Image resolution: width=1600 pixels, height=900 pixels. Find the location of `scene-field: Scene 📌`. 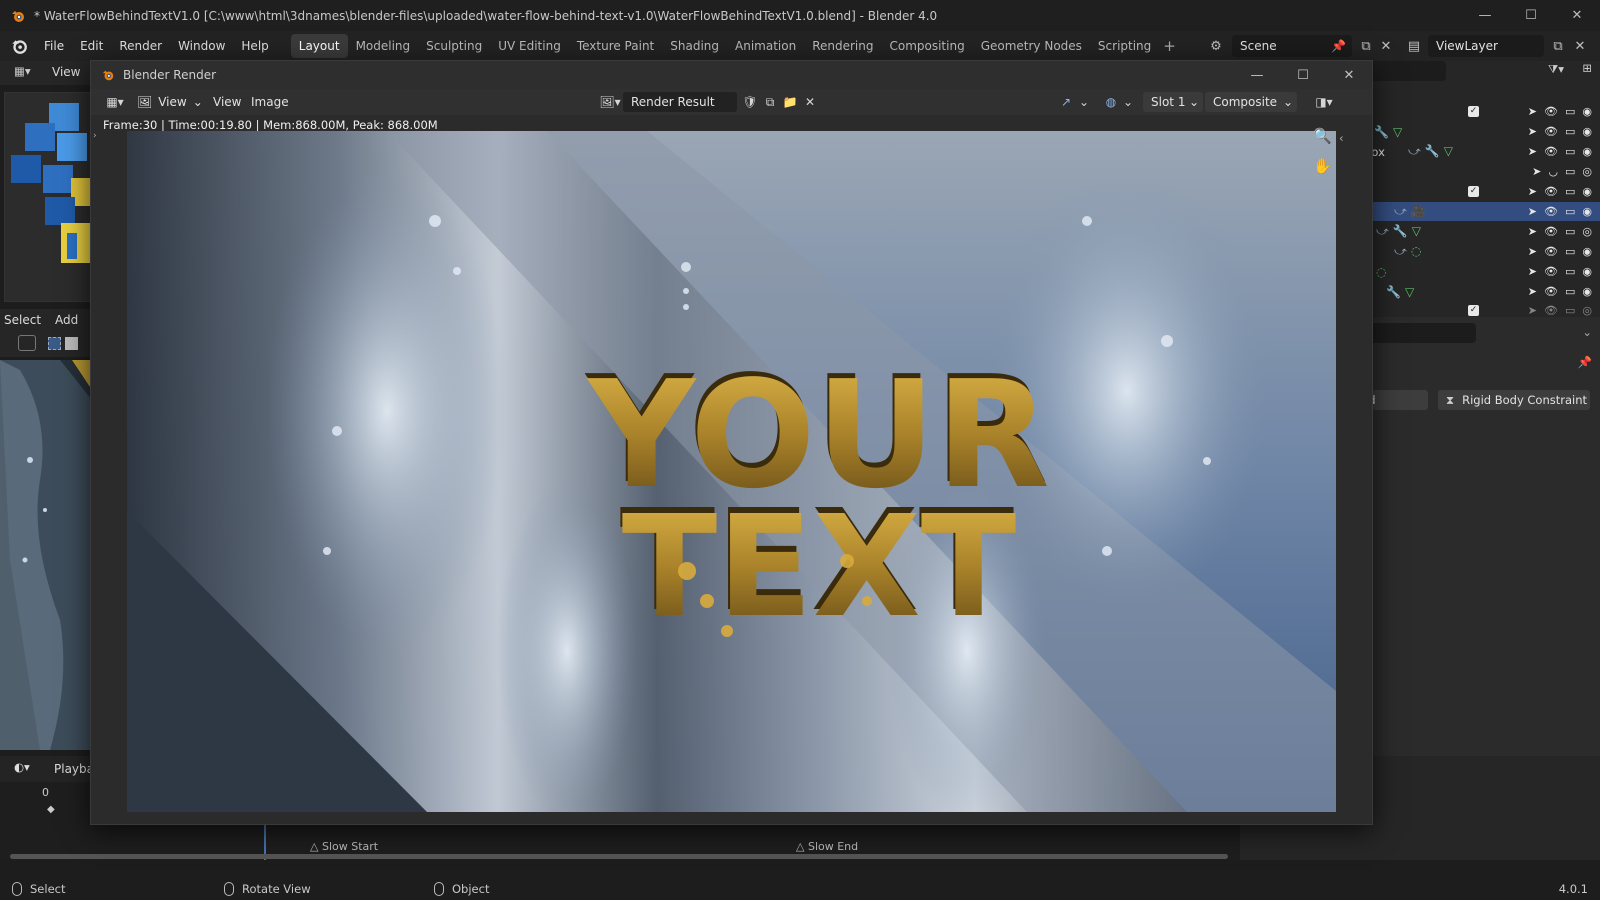

scene-field: Scene 📌 is located at coordinates (1292, 46).